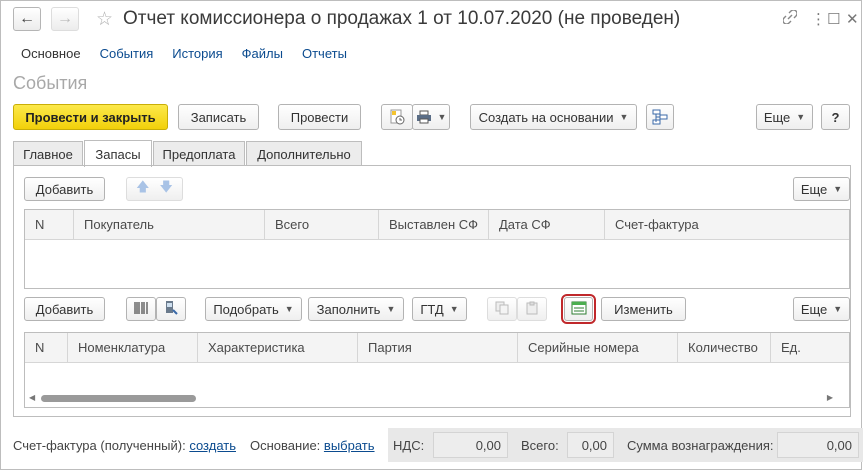 This screenshot has width=863, height=471. What do you see at coordinates (540, 445) in the screenshot?
I see `total-label: Всего:` at bounding box center [540, 445].